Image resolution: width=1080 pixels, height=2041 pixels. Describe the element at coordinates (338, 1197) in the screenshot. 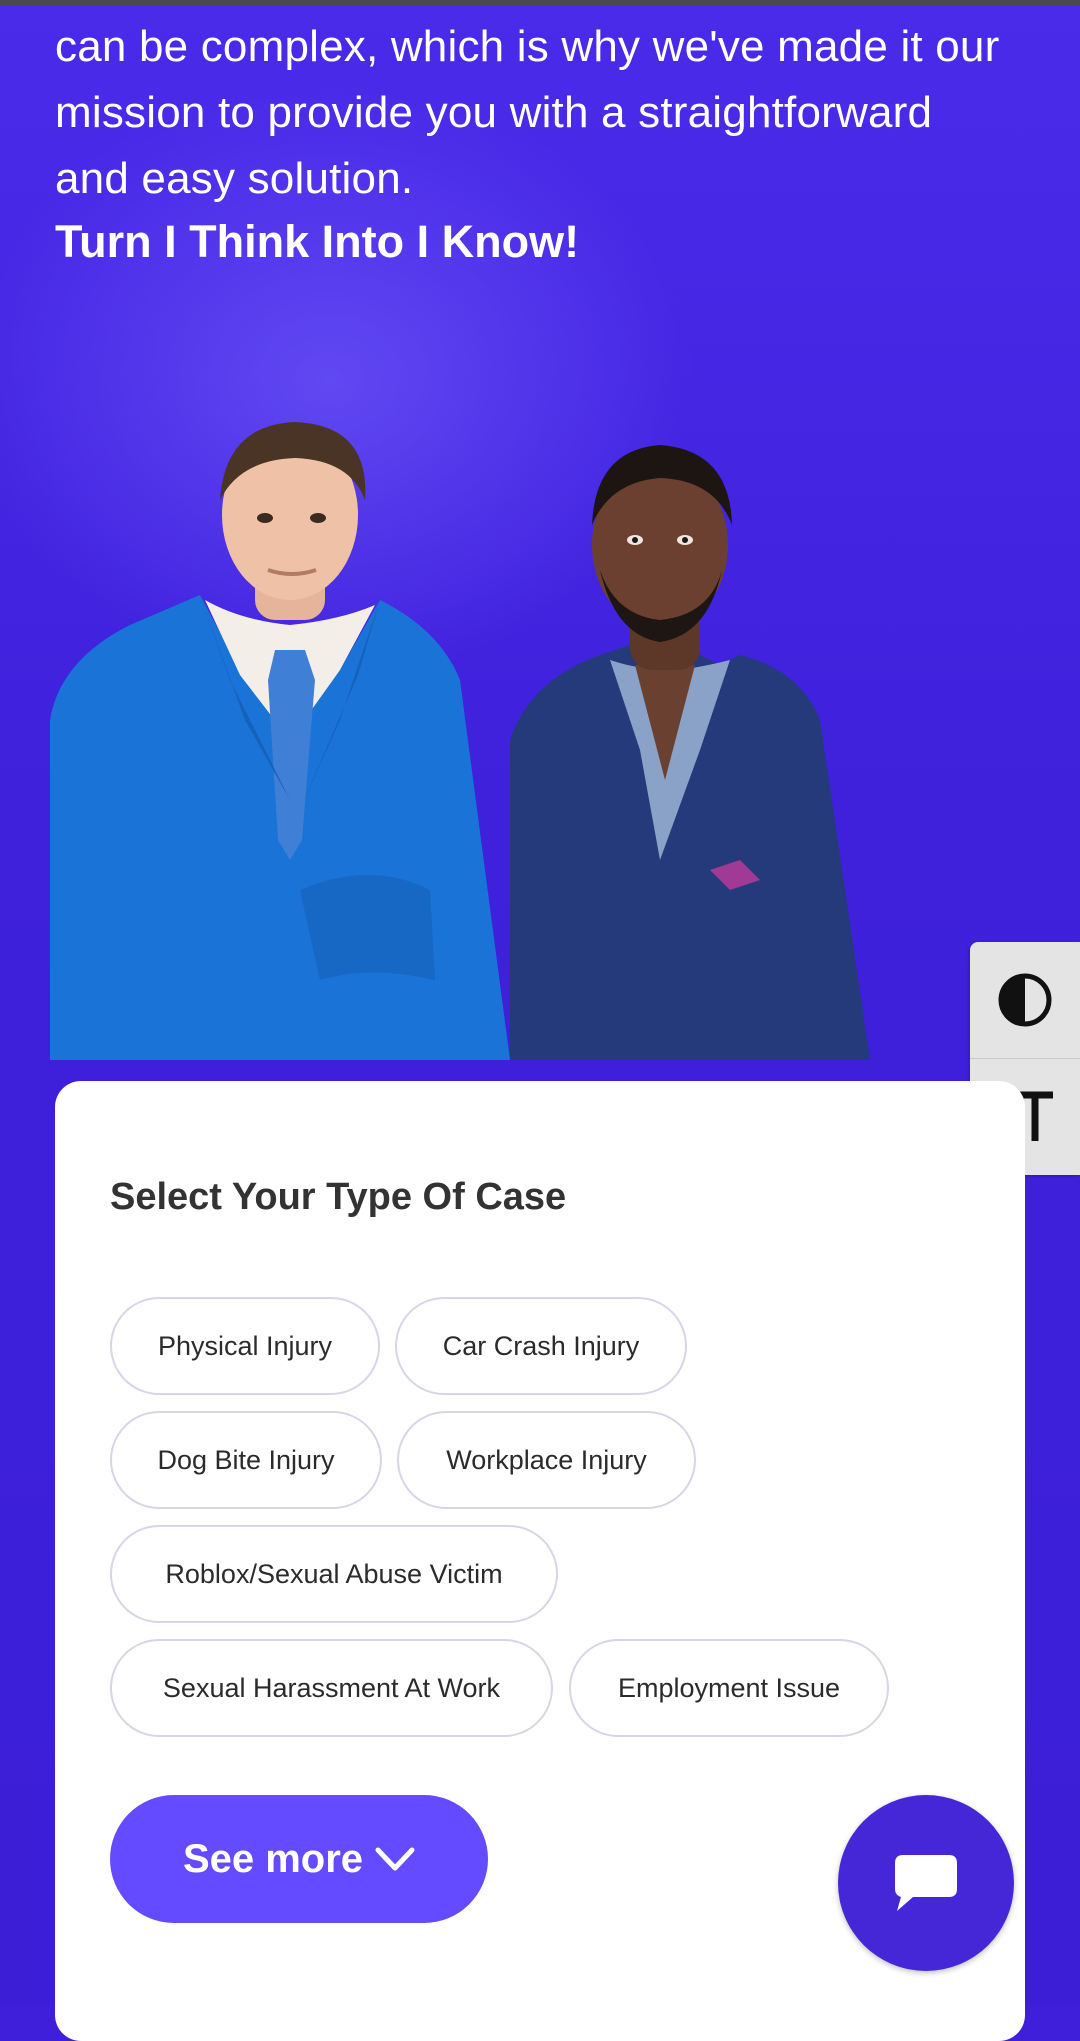

I see `case-type-title: Select Your Type Of Case` at that location.